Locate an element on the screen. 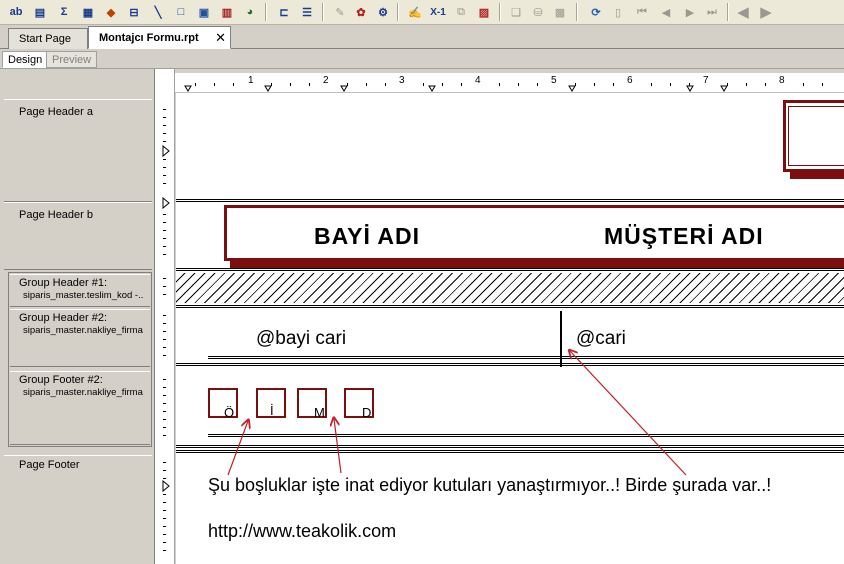  refresh-icon: ⟳ is located at coordinates (596, 12).